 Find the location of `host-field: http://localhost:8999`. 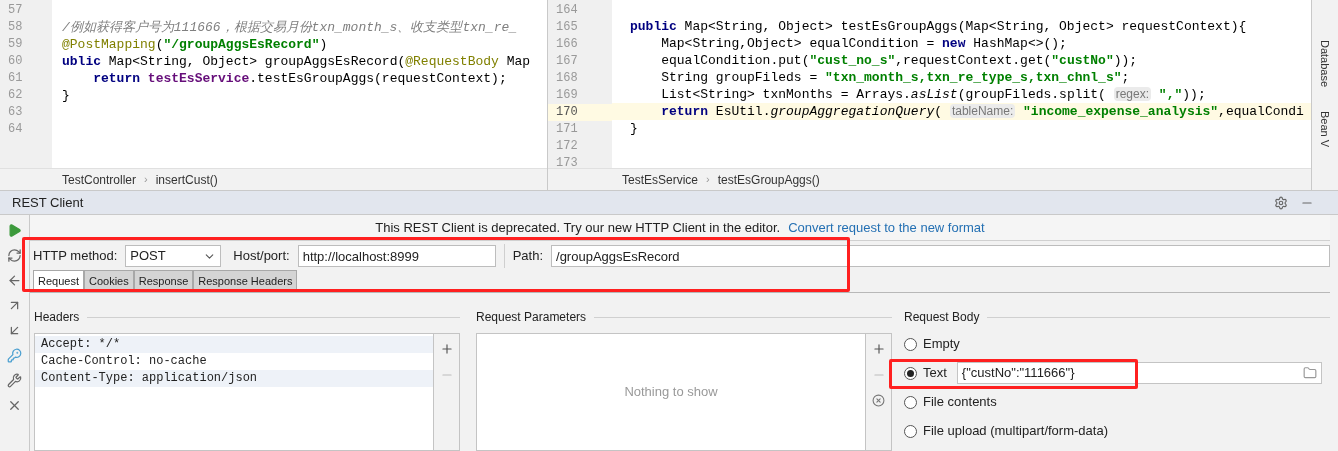

host-field: http://localhost:8999 is located at coordinates (396, 256).